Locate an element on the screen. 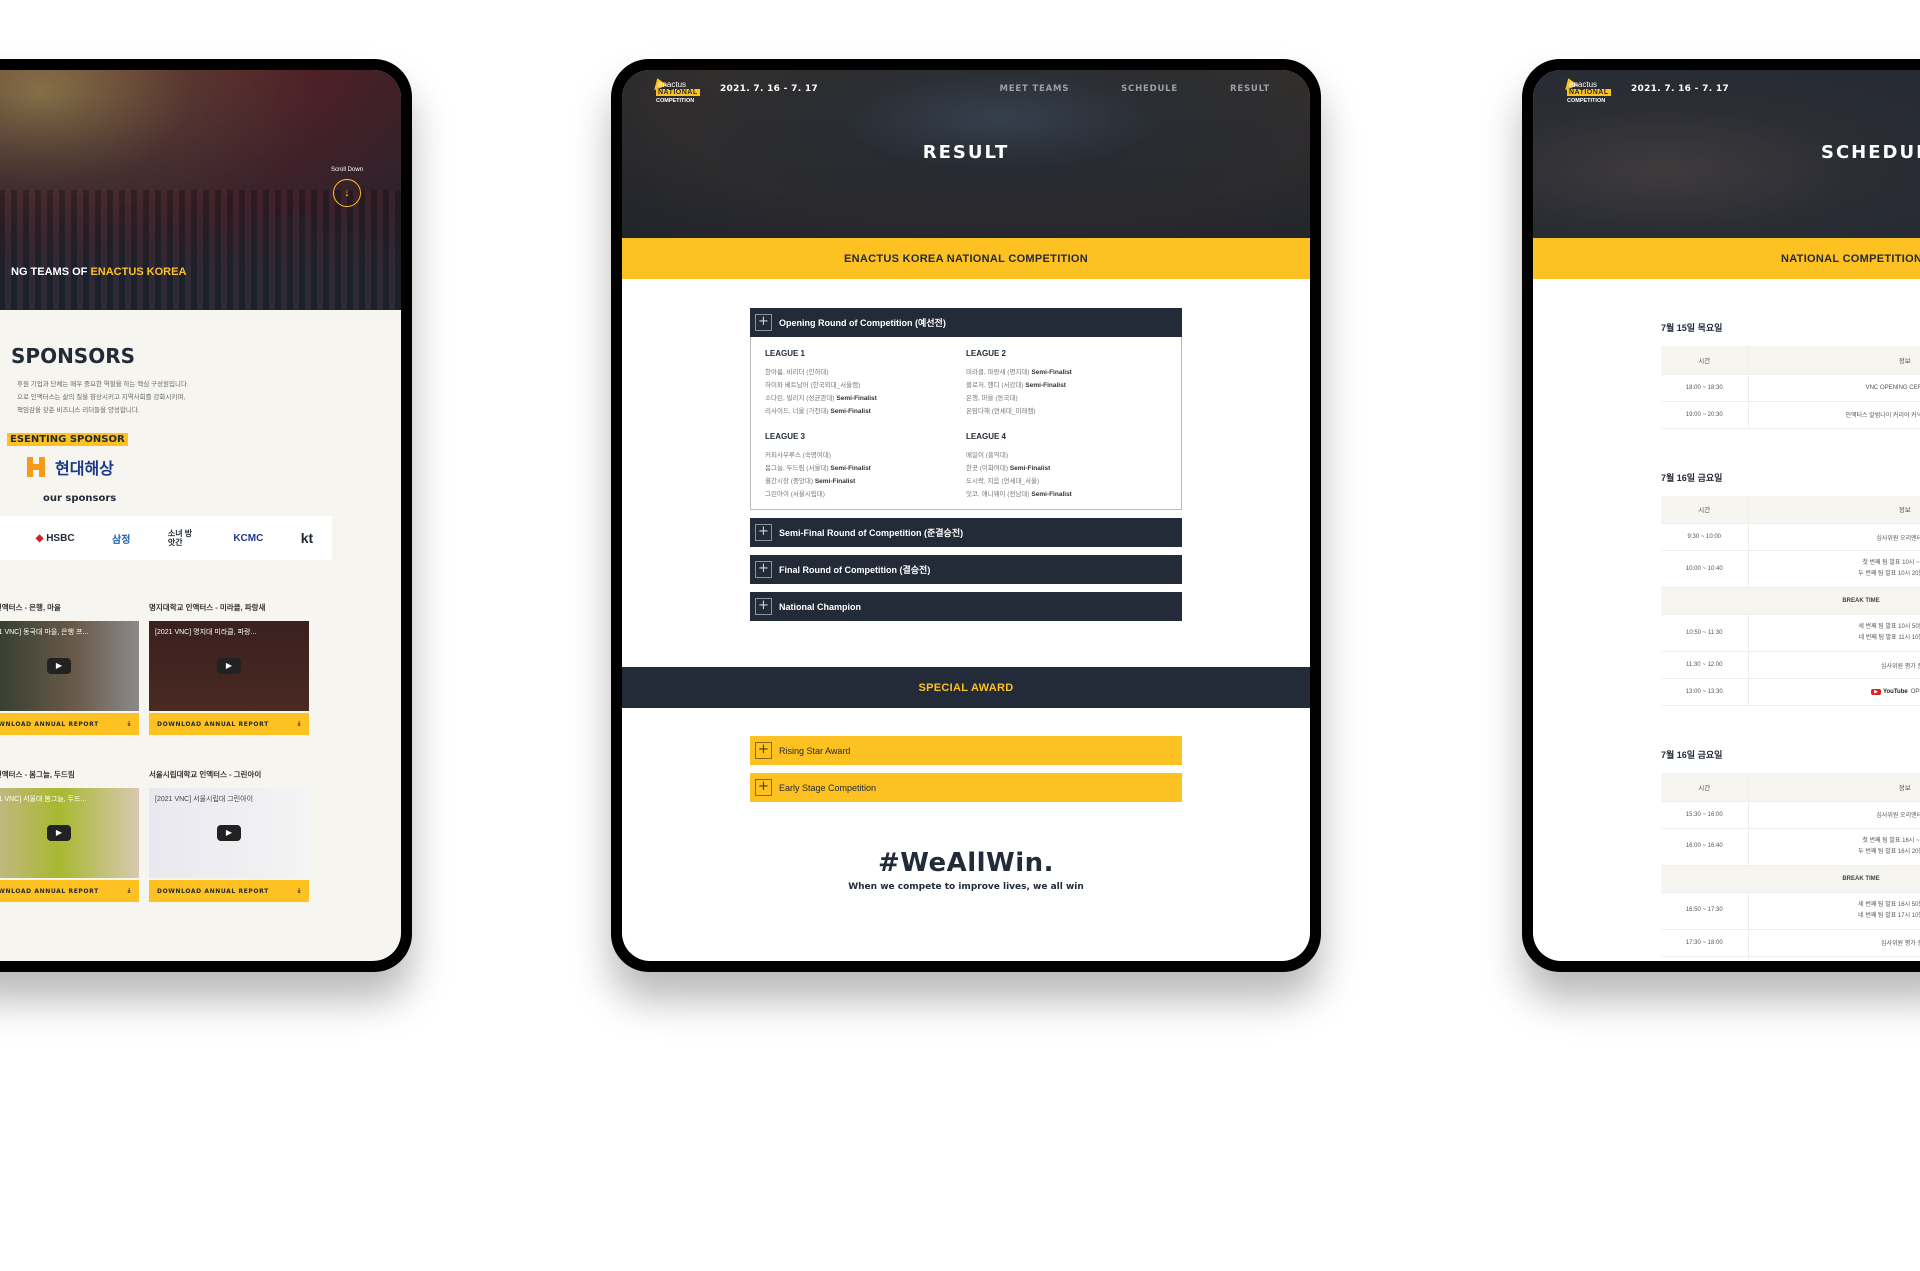 The image size is (1920, 1271). accordion-national-champion: + National Champion is located at coordinates (966, 606).